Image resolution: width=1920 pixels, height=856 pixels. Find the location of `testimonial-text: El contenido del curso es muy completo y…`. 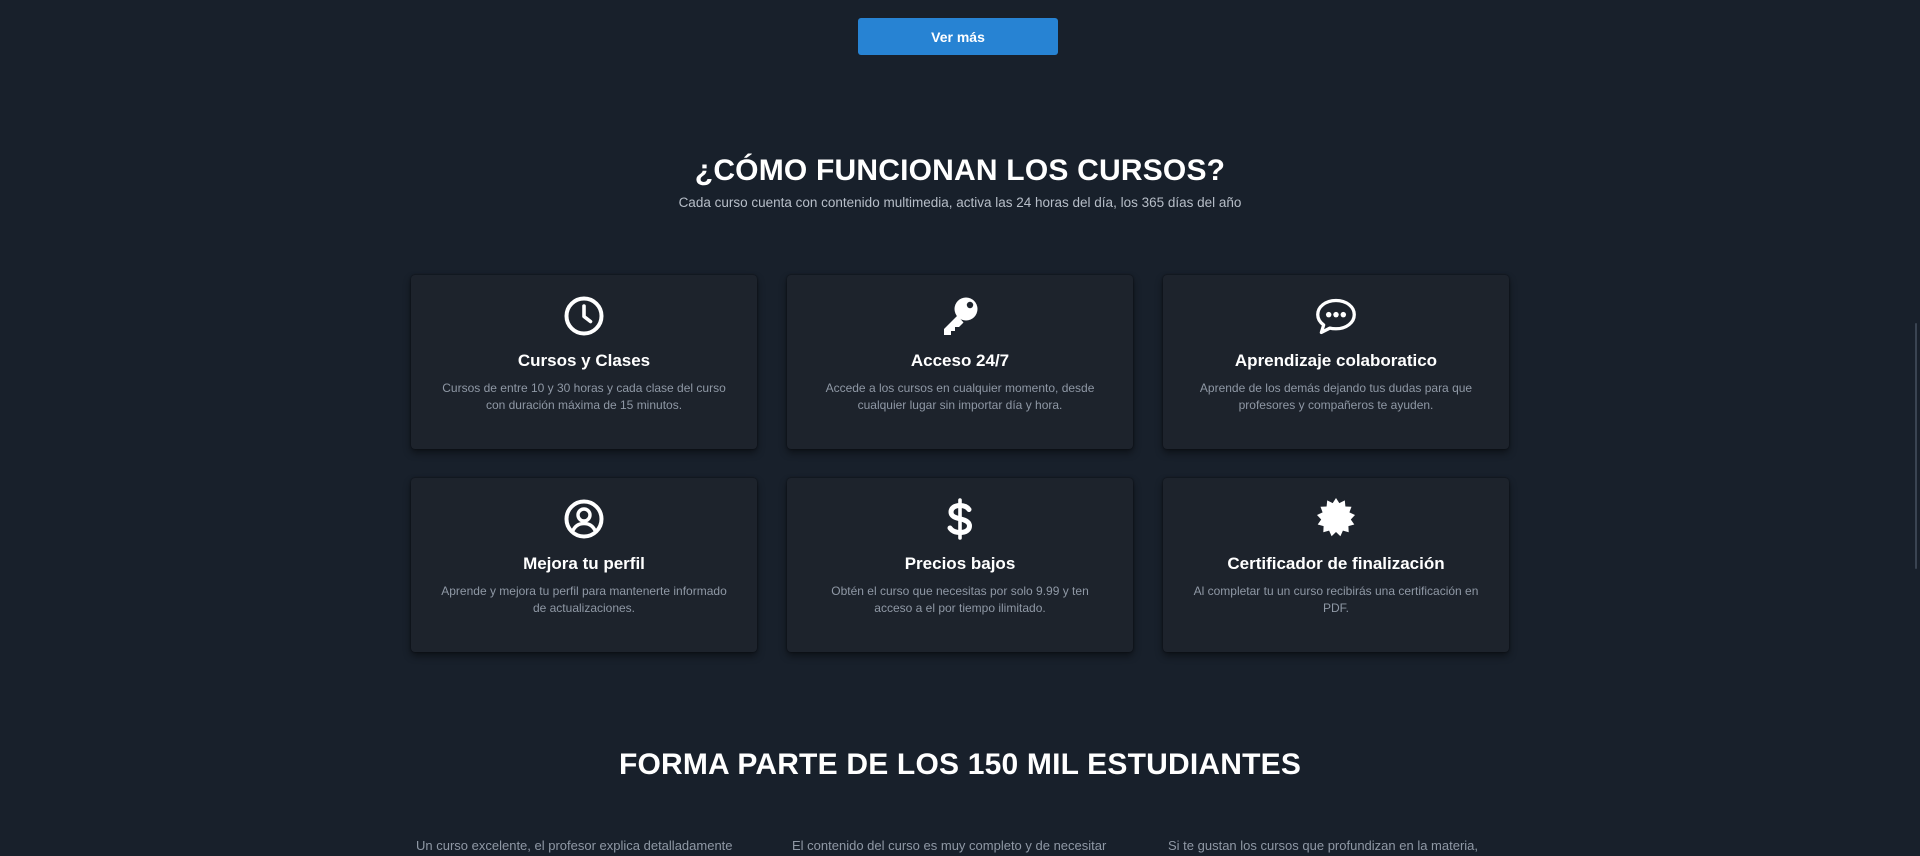

testimonial-text: El contenido del curso es muy completo y… is located at coordinates (949, 845).